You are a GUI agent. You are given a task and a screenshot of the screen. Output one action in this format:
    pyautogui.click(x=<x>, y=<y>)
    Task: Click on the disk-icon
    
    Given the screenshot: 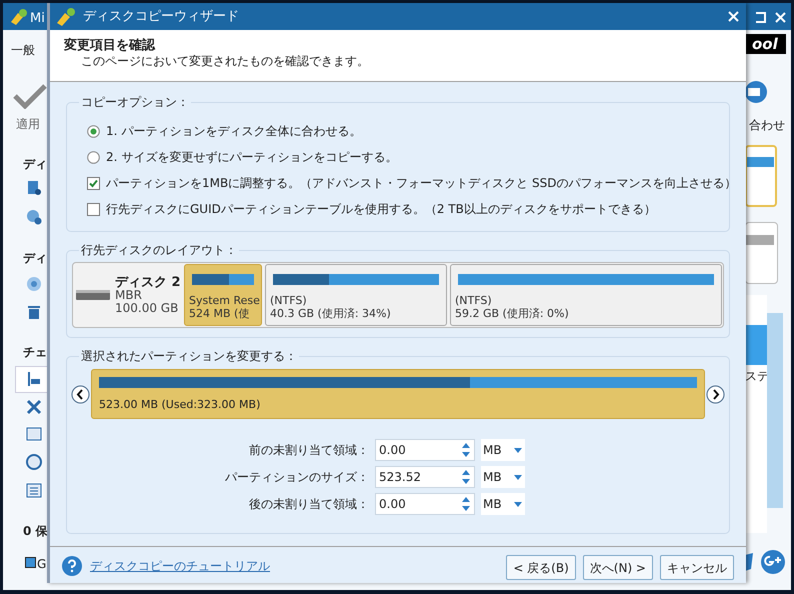 What is the action you would take?
    pyautogui.click(x=34, y=188)
    